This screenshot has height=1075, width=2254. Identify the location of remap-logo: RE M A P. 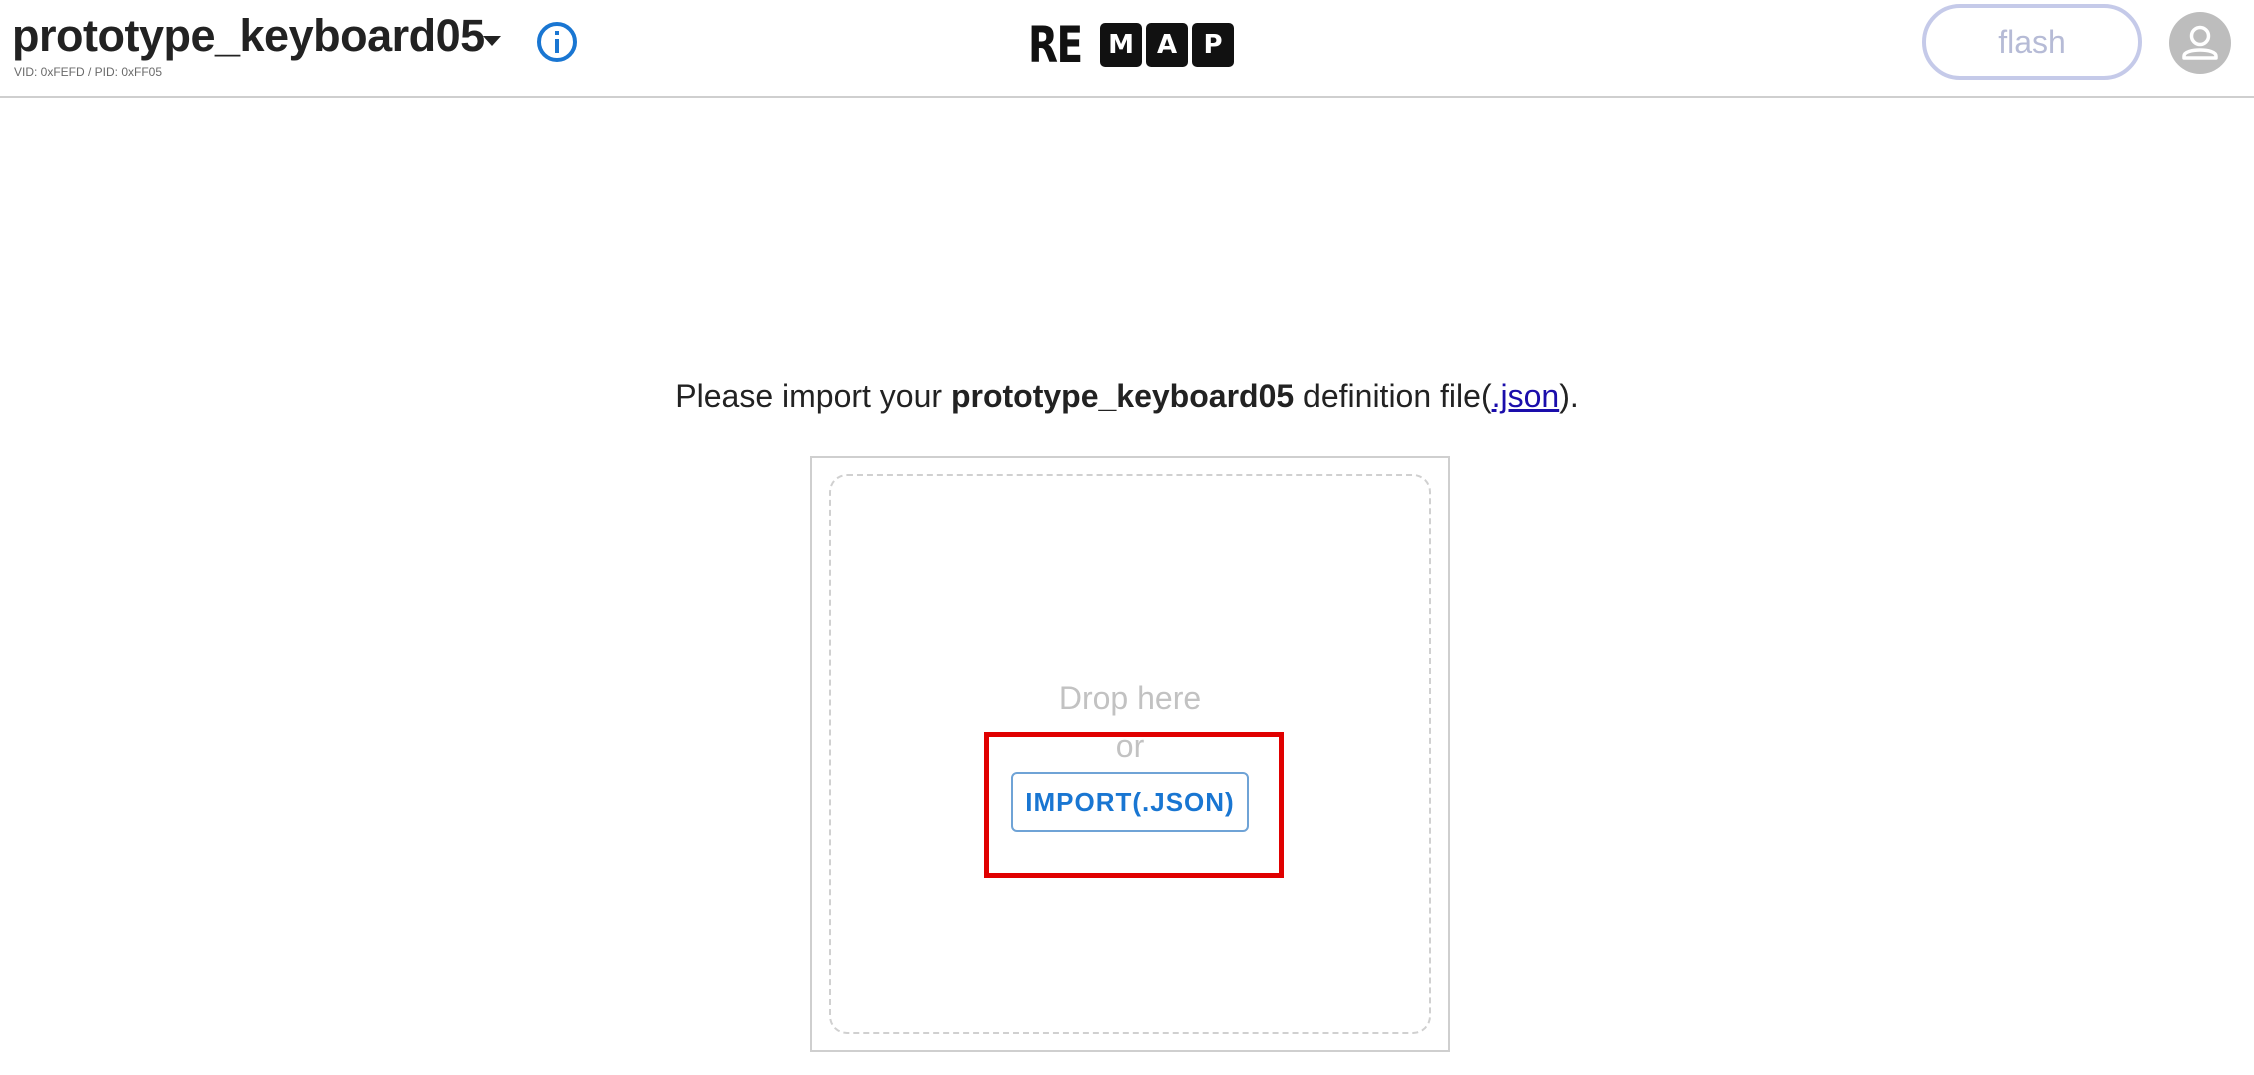
(1131, 45).